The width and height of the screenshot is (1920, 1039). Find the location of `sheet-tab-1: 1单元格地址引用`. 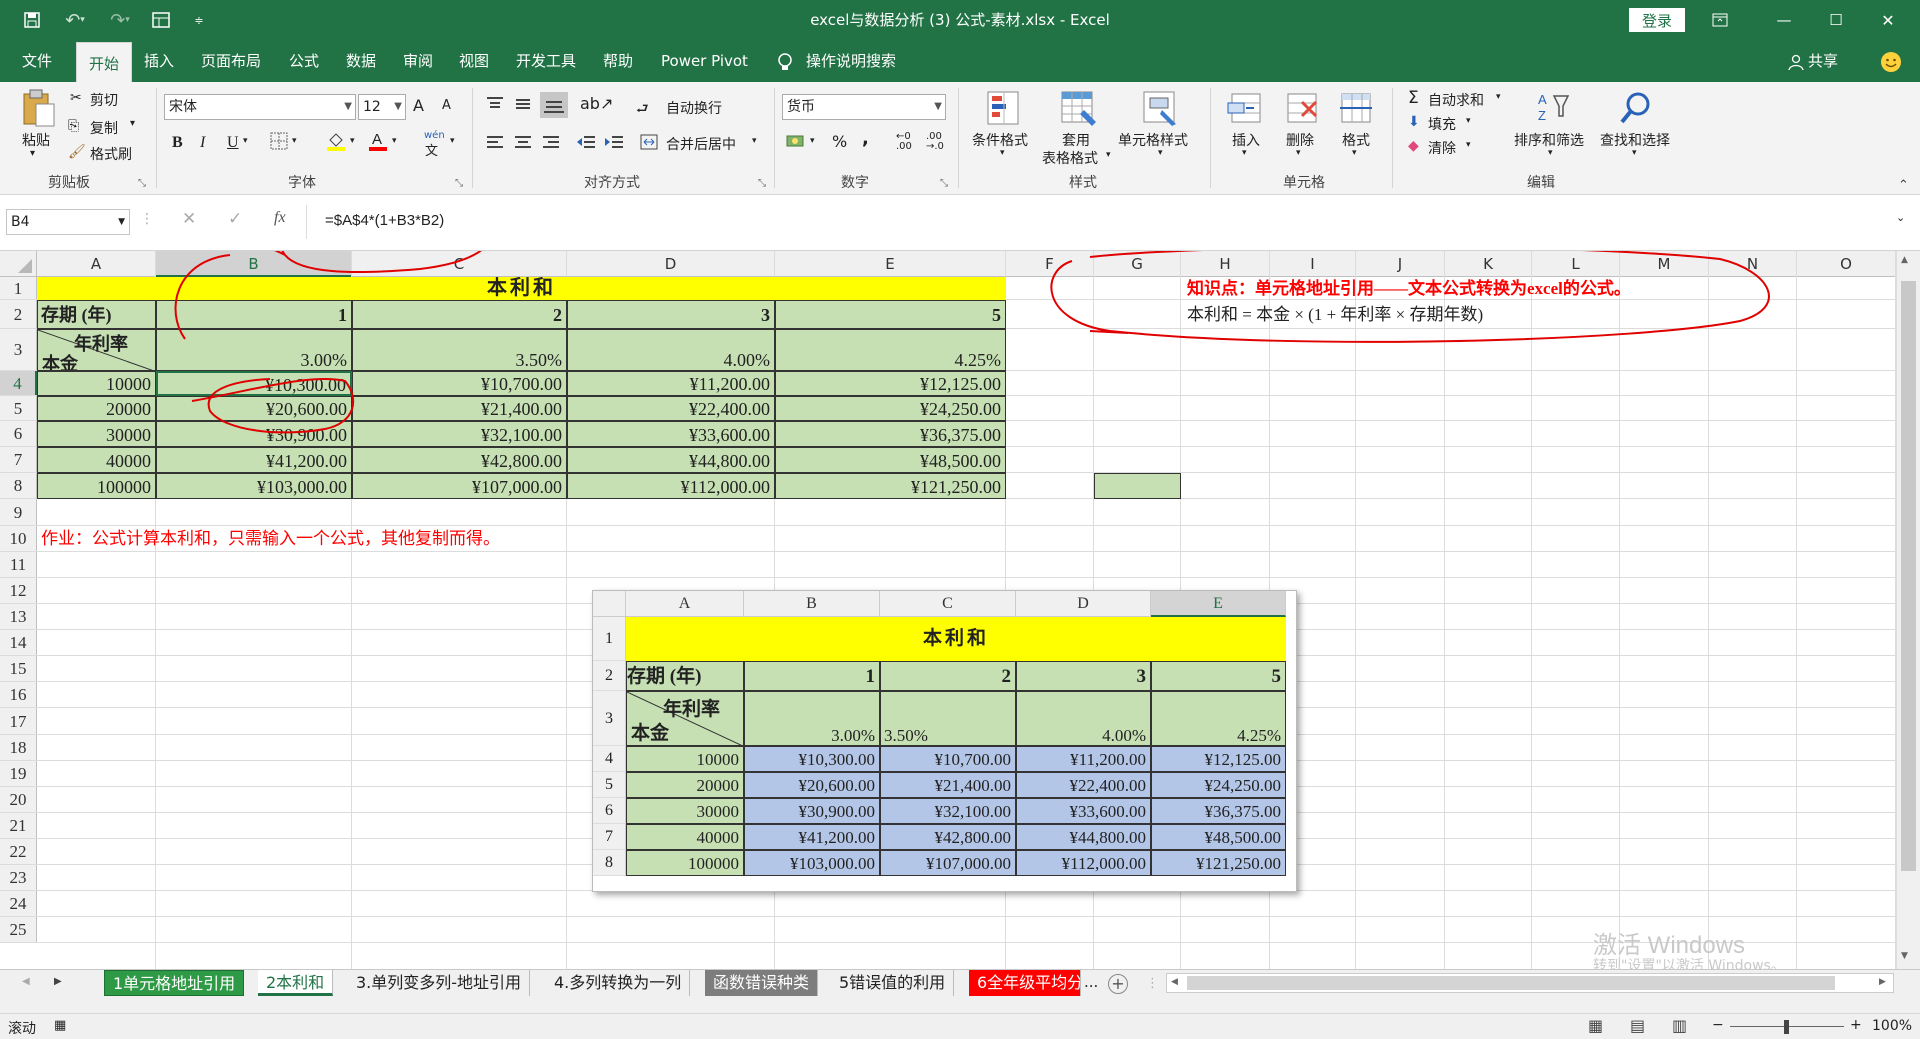

sheet-tab-1: 1单元格地址引用 is located at coordinates (174, 983).